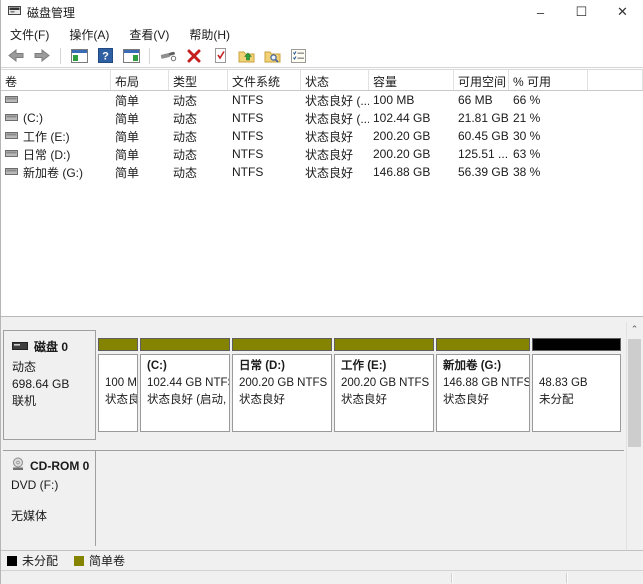  I want to click on folder-search-icon, so click(272, 56).